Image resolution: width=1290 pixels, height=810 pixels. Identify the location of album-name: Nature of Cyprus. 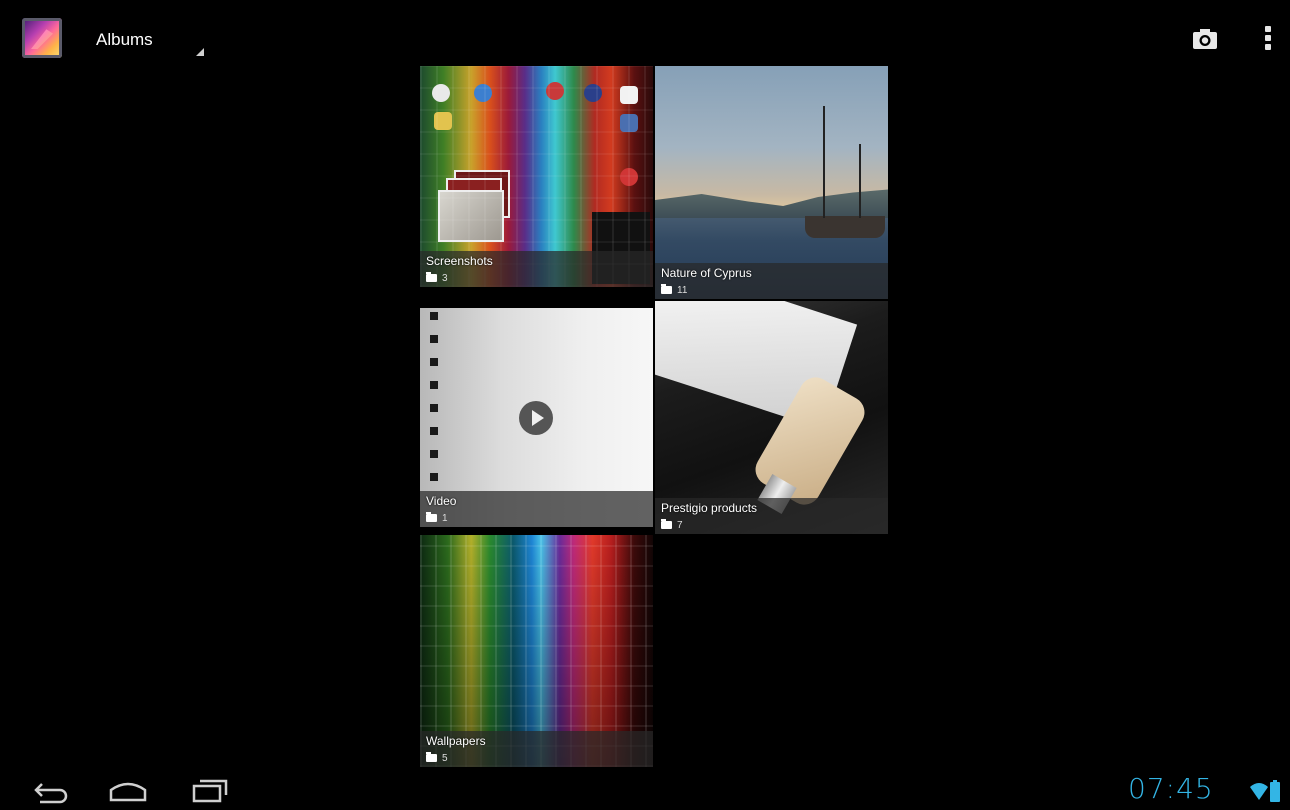
(706, 273).